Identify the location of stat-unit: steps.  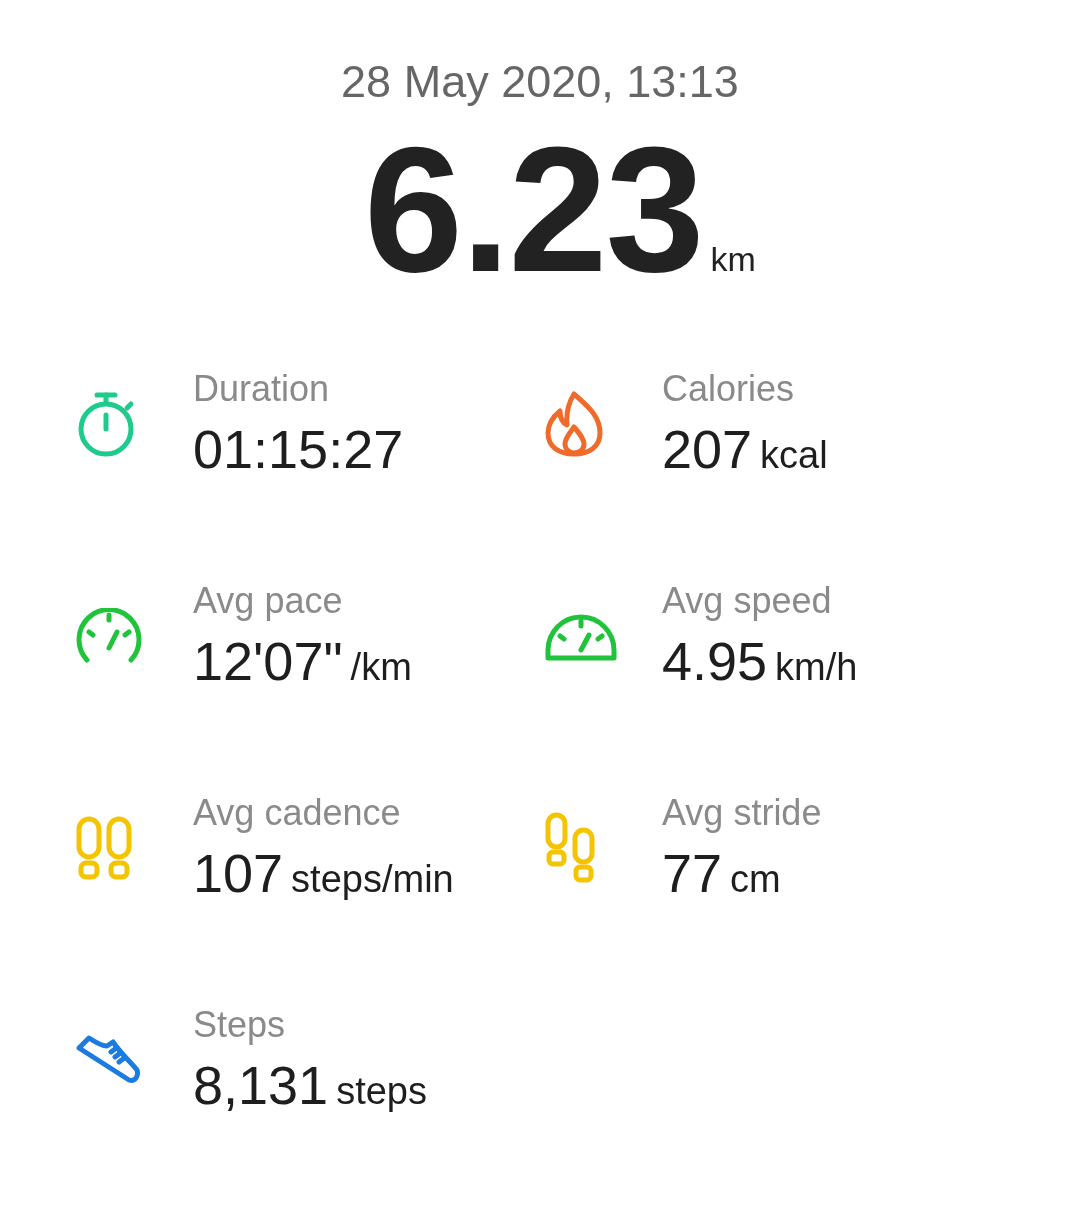
(381, 1091).